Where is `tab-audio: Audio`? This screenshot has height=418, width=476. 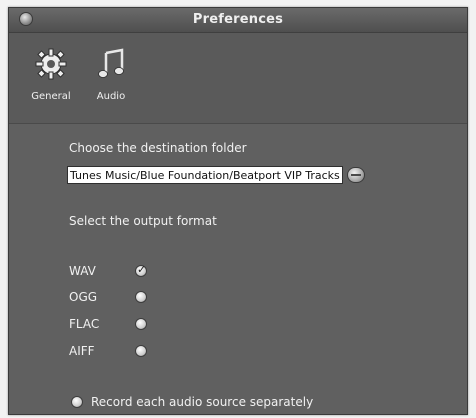 tab-audio: Audio is located at coordinates (111, 74).